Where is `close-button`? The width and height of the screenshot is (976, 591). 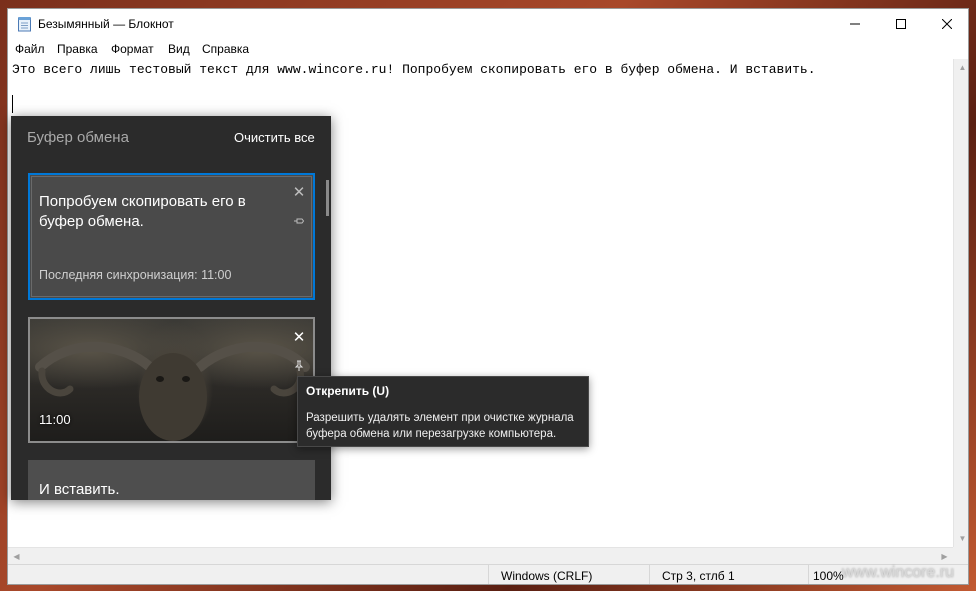
close-button is located at coordinates (946, 23).